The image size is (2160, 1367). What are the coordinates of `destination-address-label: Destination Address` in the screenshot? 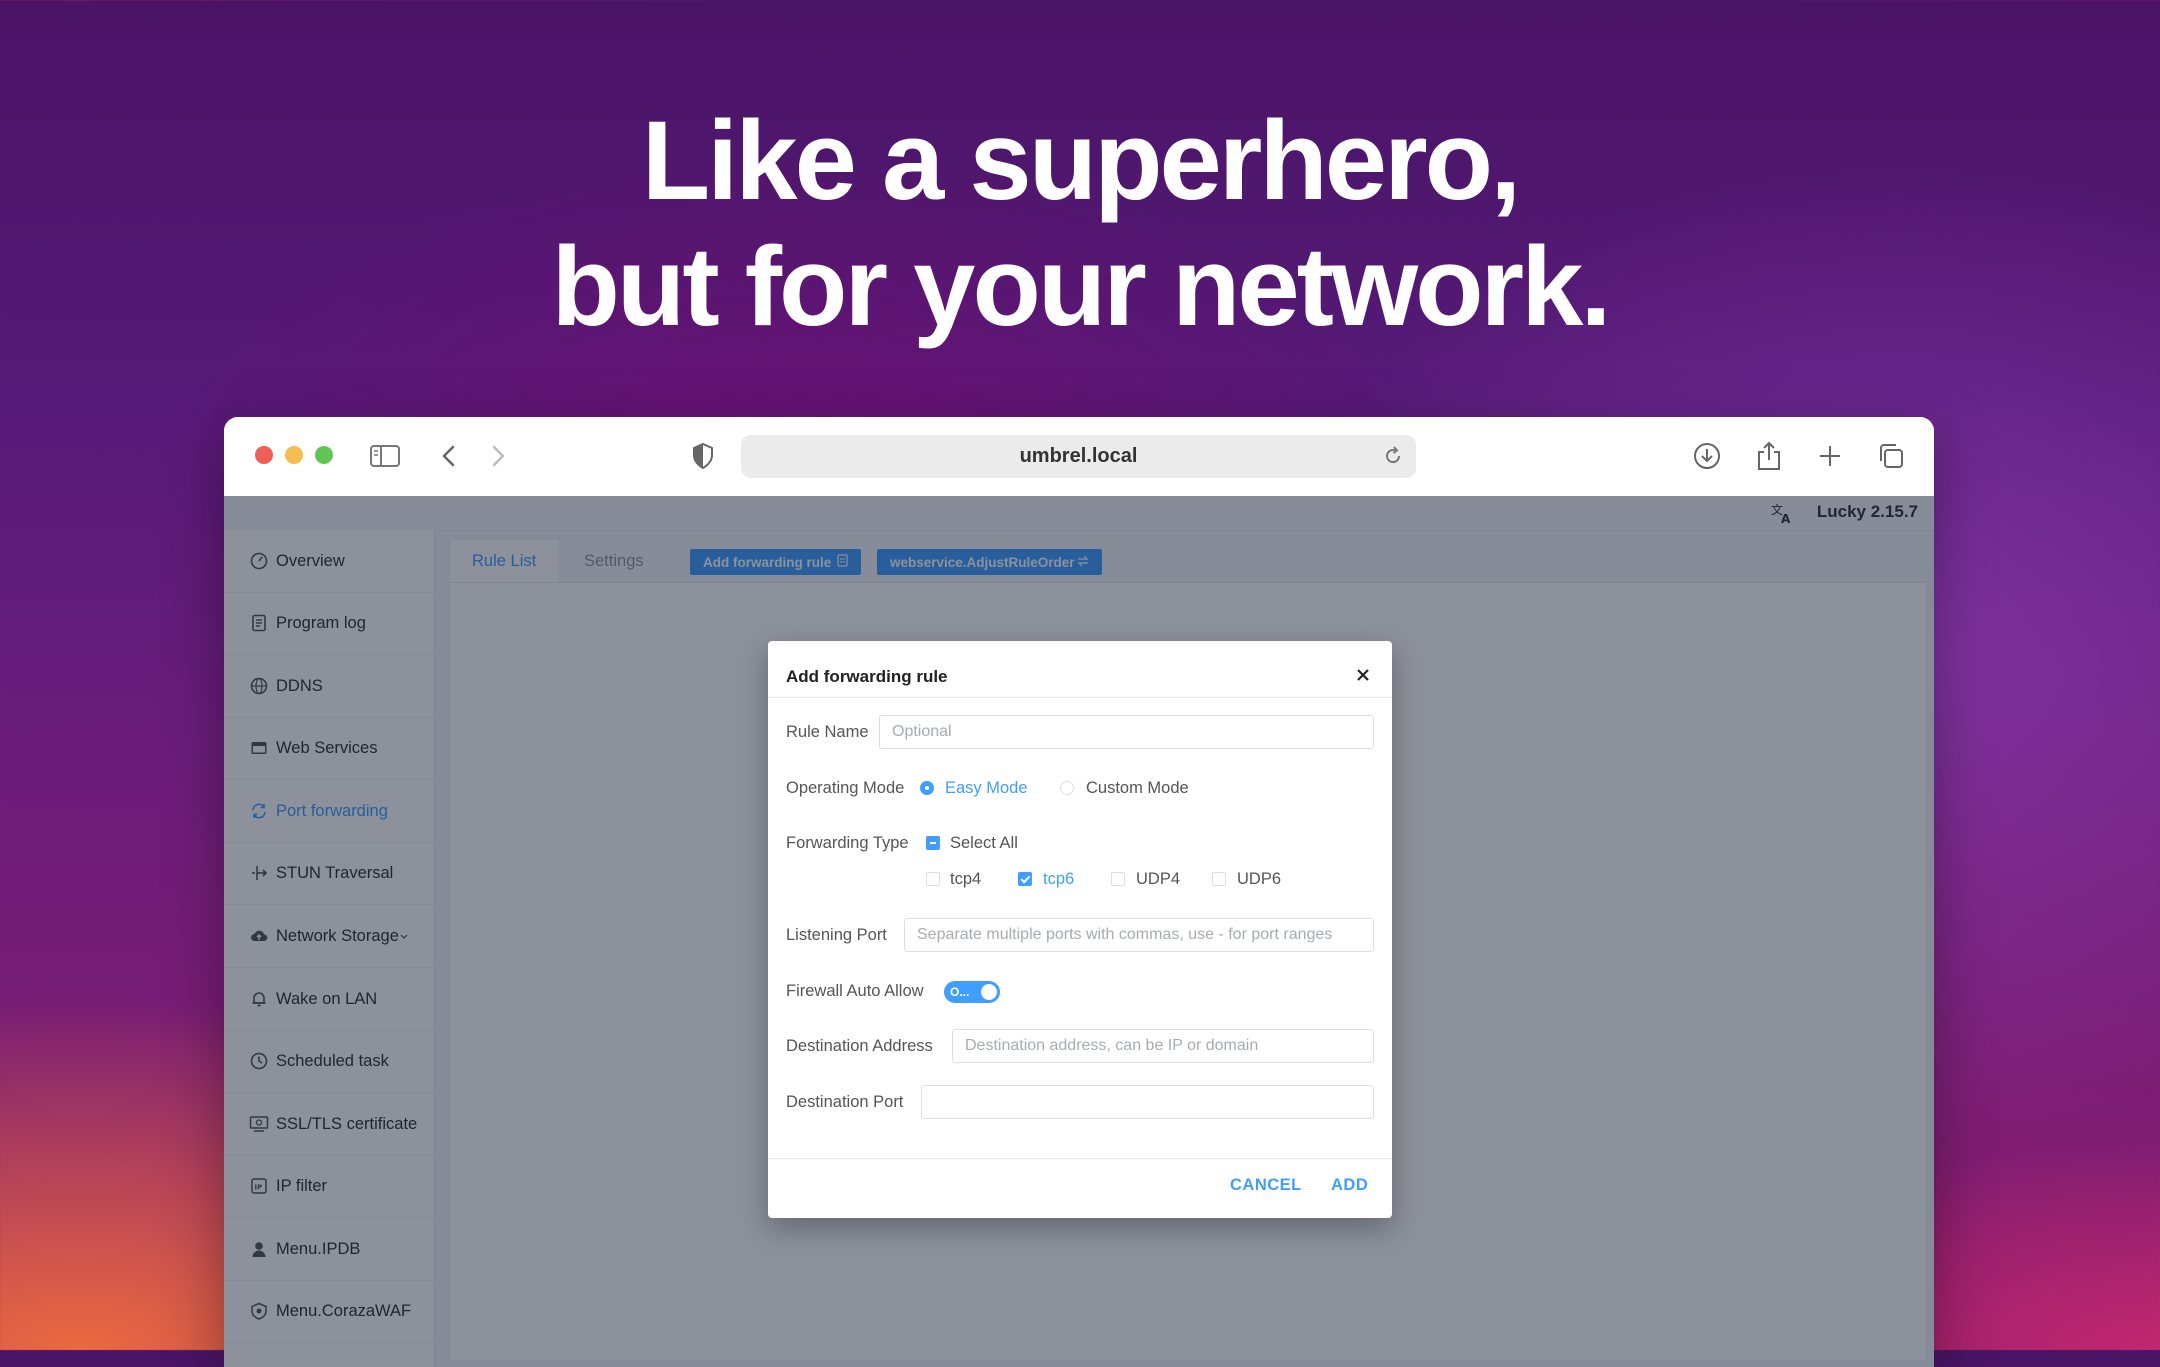 It's located at (859, 1046).